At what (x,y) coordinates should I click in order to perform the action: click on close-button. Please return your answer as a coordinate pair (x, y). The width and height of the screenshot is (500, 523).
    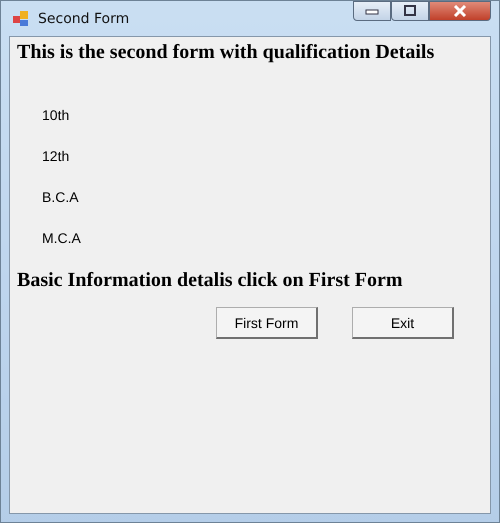
    Looking at the image, I should click on (460, 11).